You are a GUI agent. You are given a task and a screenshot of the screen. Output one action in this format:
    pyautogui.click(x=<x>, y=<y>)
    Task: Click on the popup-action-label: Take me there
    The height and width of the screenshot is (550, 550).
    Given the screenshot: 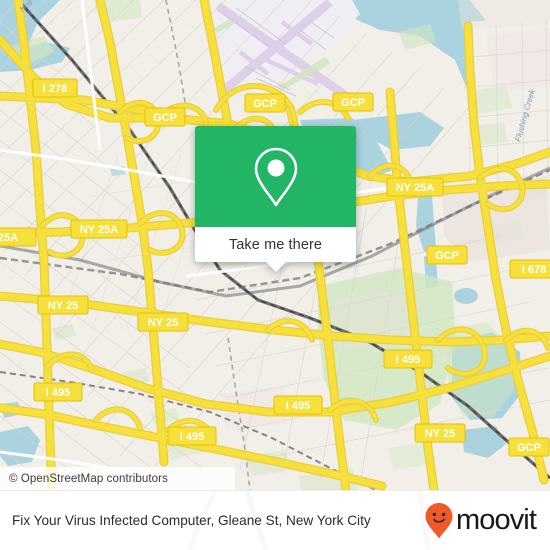 What is the action you would take?
    pyautogui.click(x=275, y=244)
    